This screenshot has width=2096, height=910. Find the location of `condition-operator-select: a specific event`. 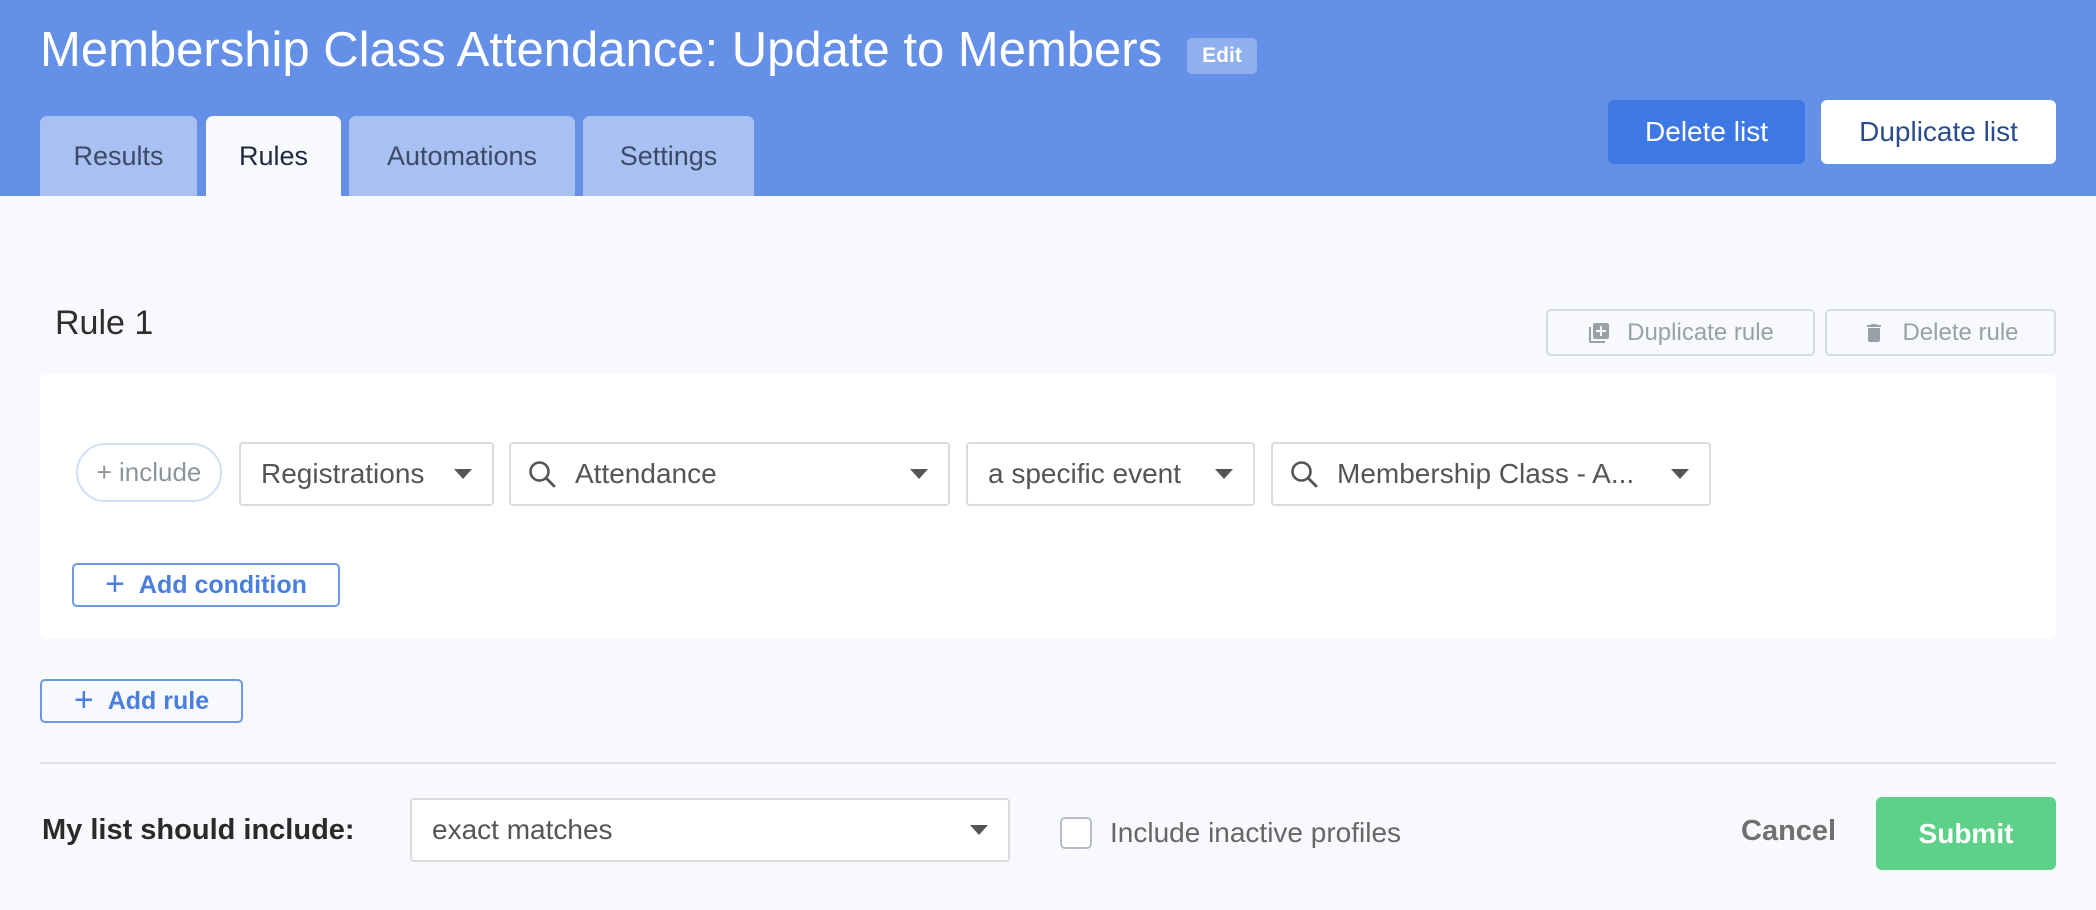

condition-operator-select: a specific event is located at coordinates (1110, 474).